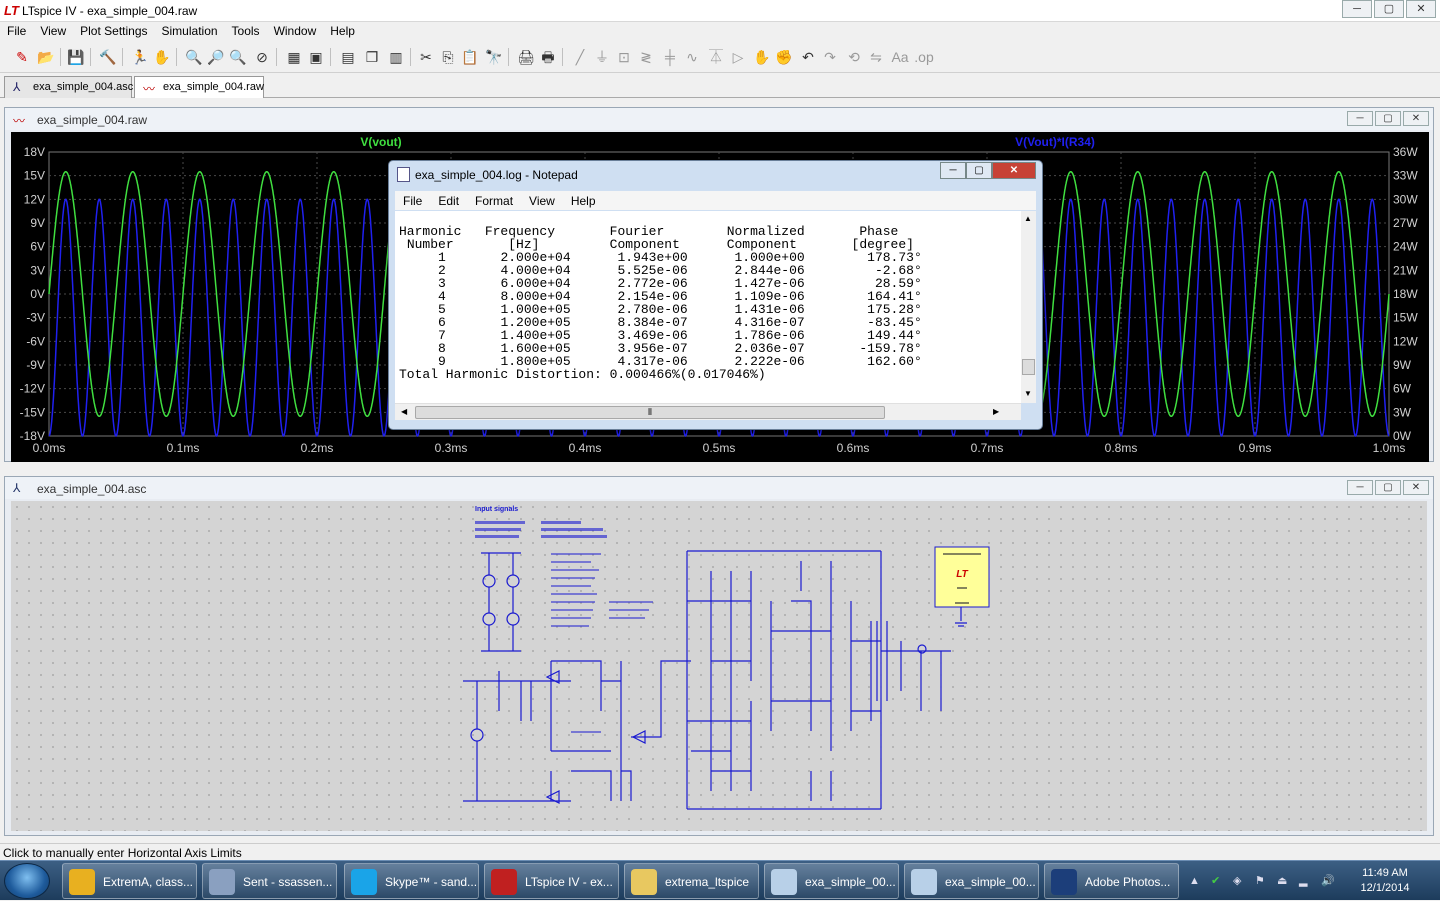 Image resolution: width=1440 pixels, height=901 pixels. Describe the element at coordinates (1389, 9) in the screenshot. I see `maximize-button: ▢` at that location.